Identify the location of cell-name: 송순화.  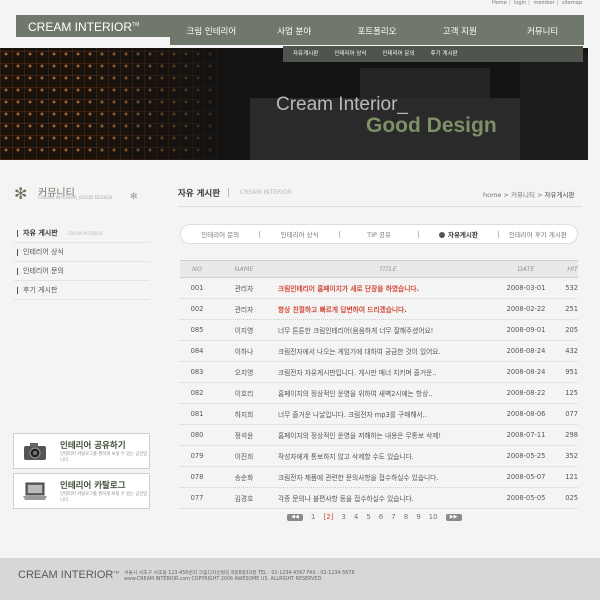
(244, 478).